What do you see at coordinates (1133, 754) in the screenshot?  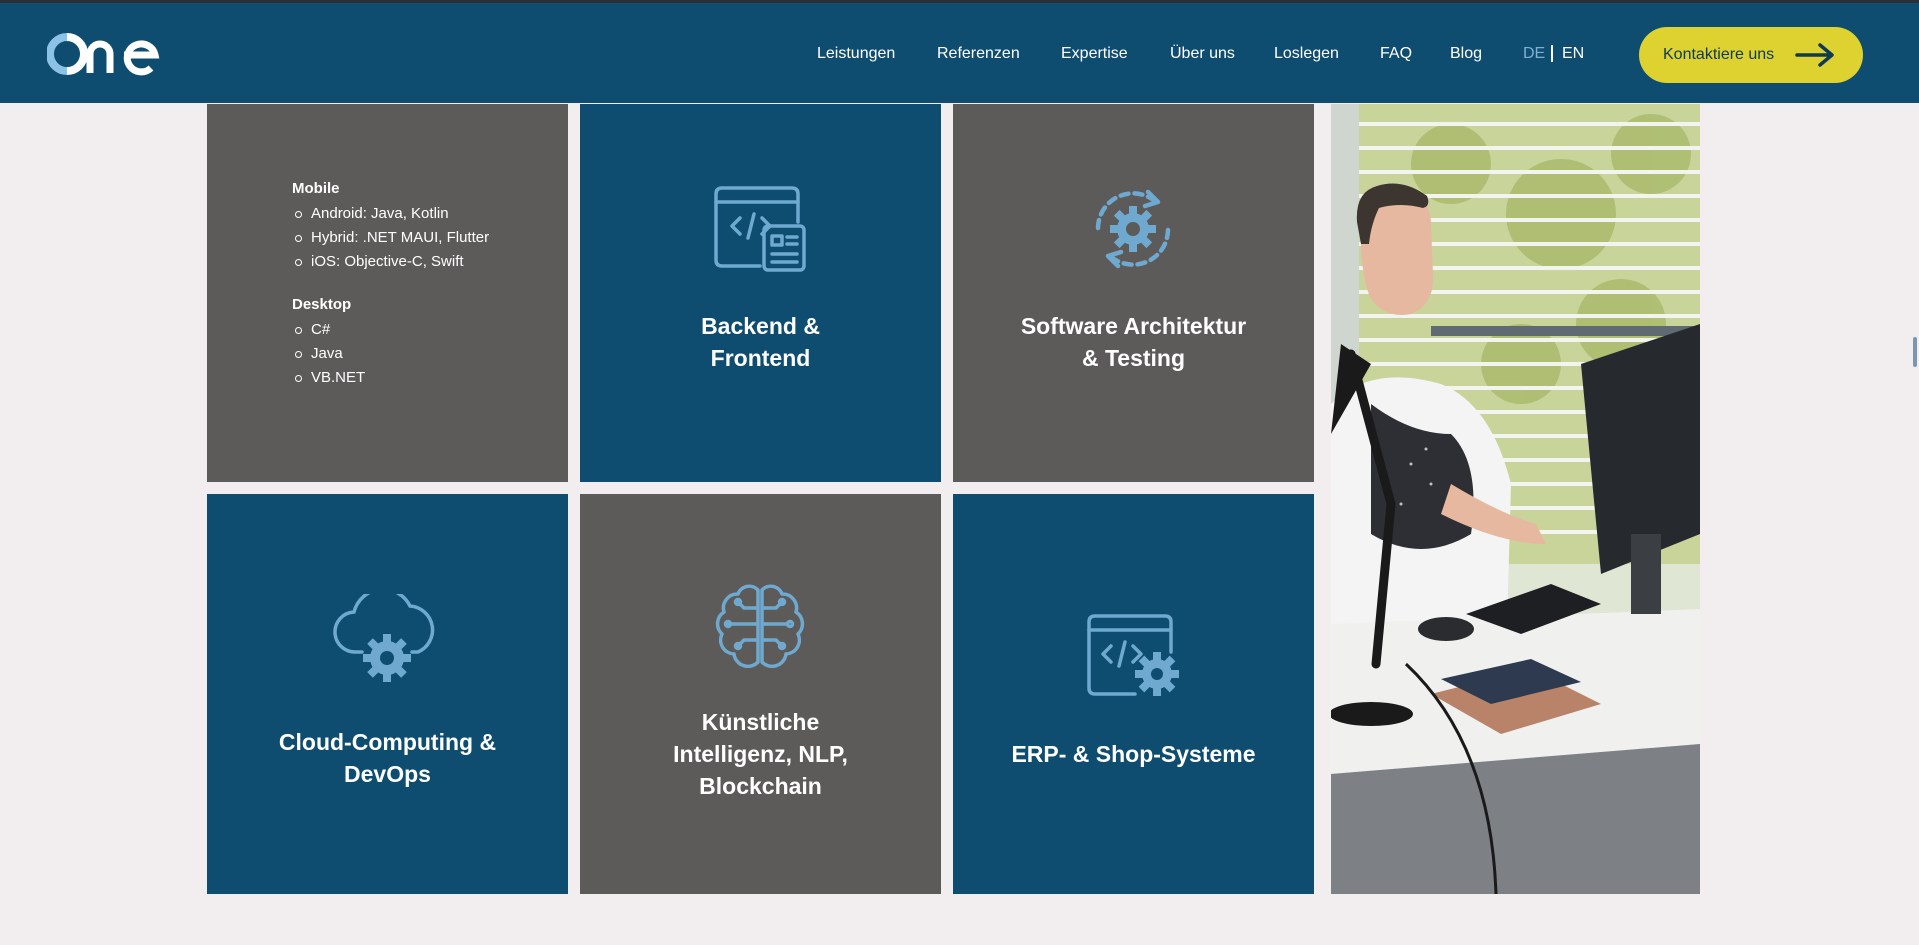 I see `tile-title-line: ERP- & Shop-Systeme` at bounding box center [1133, 754].